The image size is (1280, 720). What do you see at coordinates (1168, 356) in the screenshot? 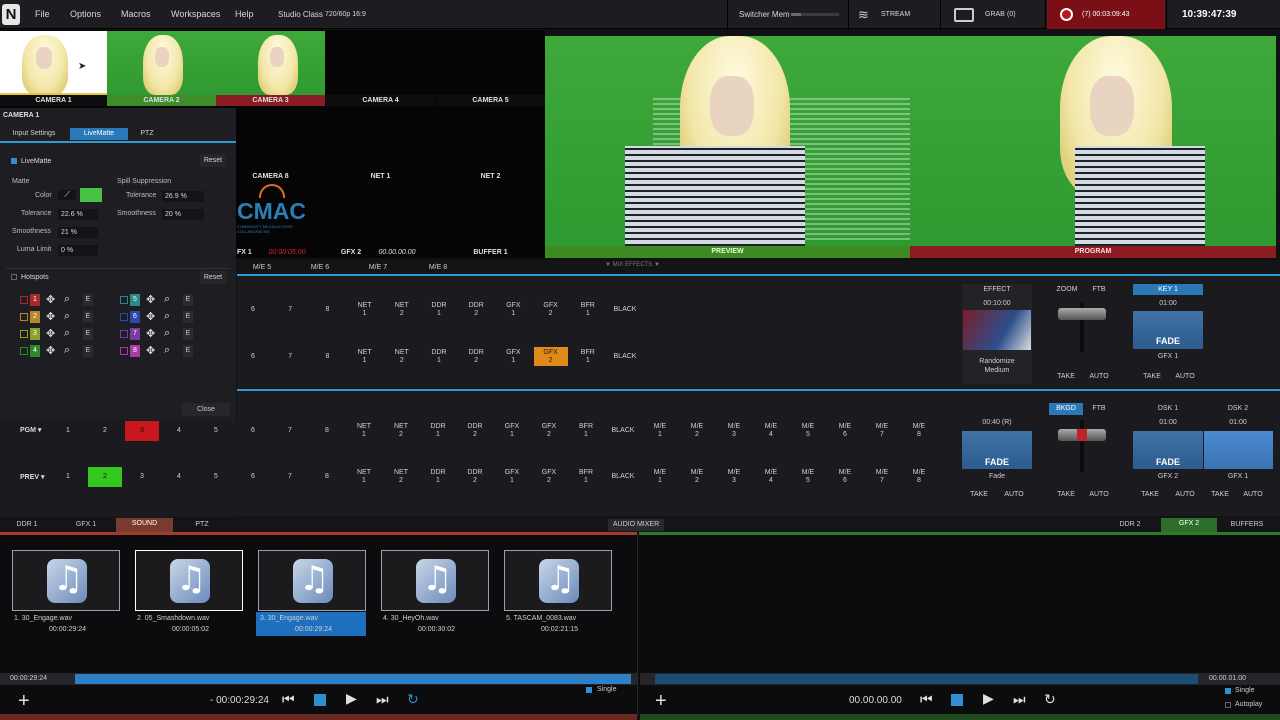
I see `key1-source: GFX 1` at bounding box center [1168, 356].